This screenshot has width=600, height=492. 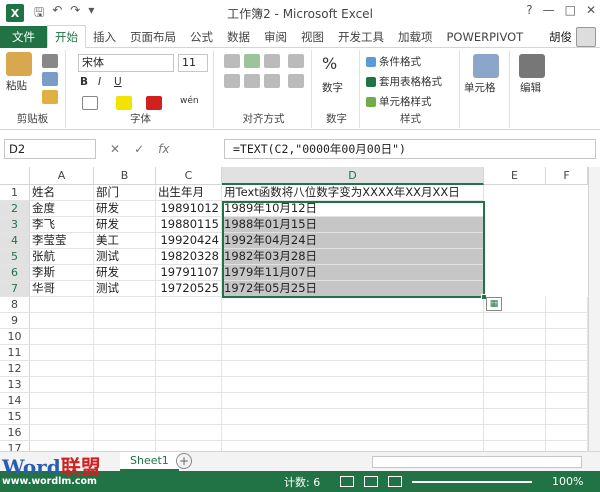 What do you see at coordinates (353, 241) in the screenshot?
I see `grid-cell: 1992年04月24日` at bounding box center [353, 241].